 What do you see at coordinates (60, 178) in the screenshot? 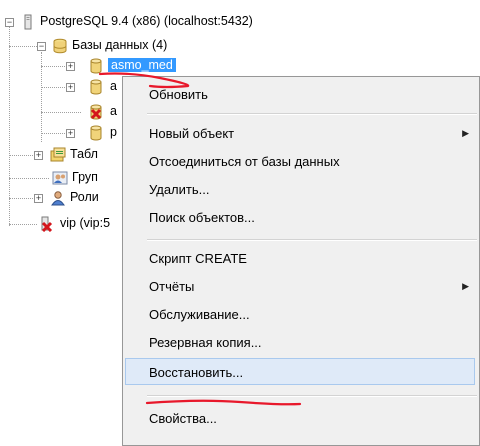
I see `group-icon` at bounding box center [60, 178].